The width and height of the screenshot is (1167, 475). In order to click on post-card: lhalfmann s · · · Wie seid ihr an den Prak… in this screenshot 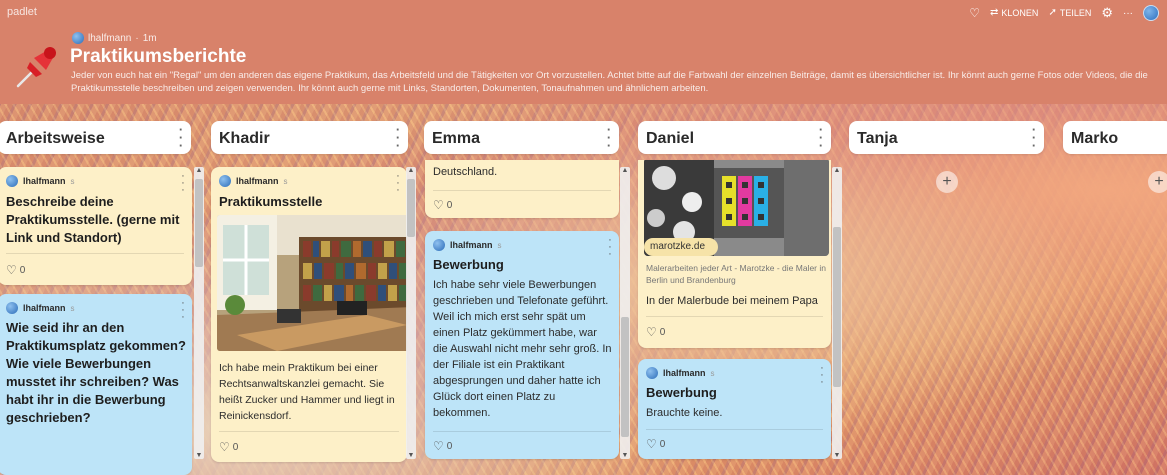, I will do `click(96, 384)`.